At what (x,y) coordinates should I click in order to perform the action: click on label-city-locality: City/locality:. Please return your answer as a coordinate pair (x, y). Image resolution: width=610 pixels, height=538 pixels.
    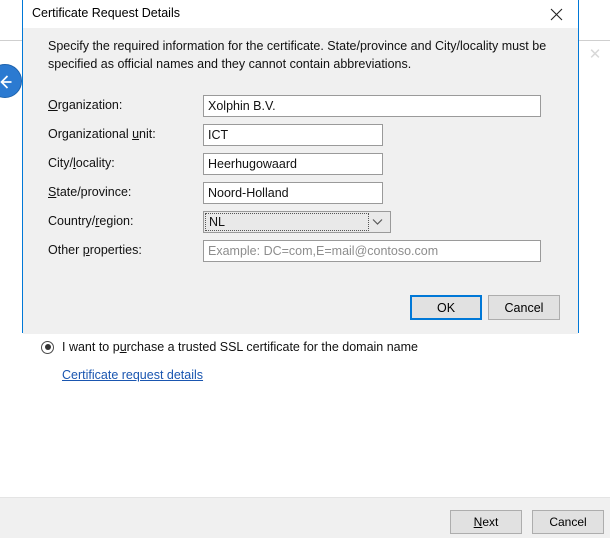
    Looking at the image, I should click on (81, 163).